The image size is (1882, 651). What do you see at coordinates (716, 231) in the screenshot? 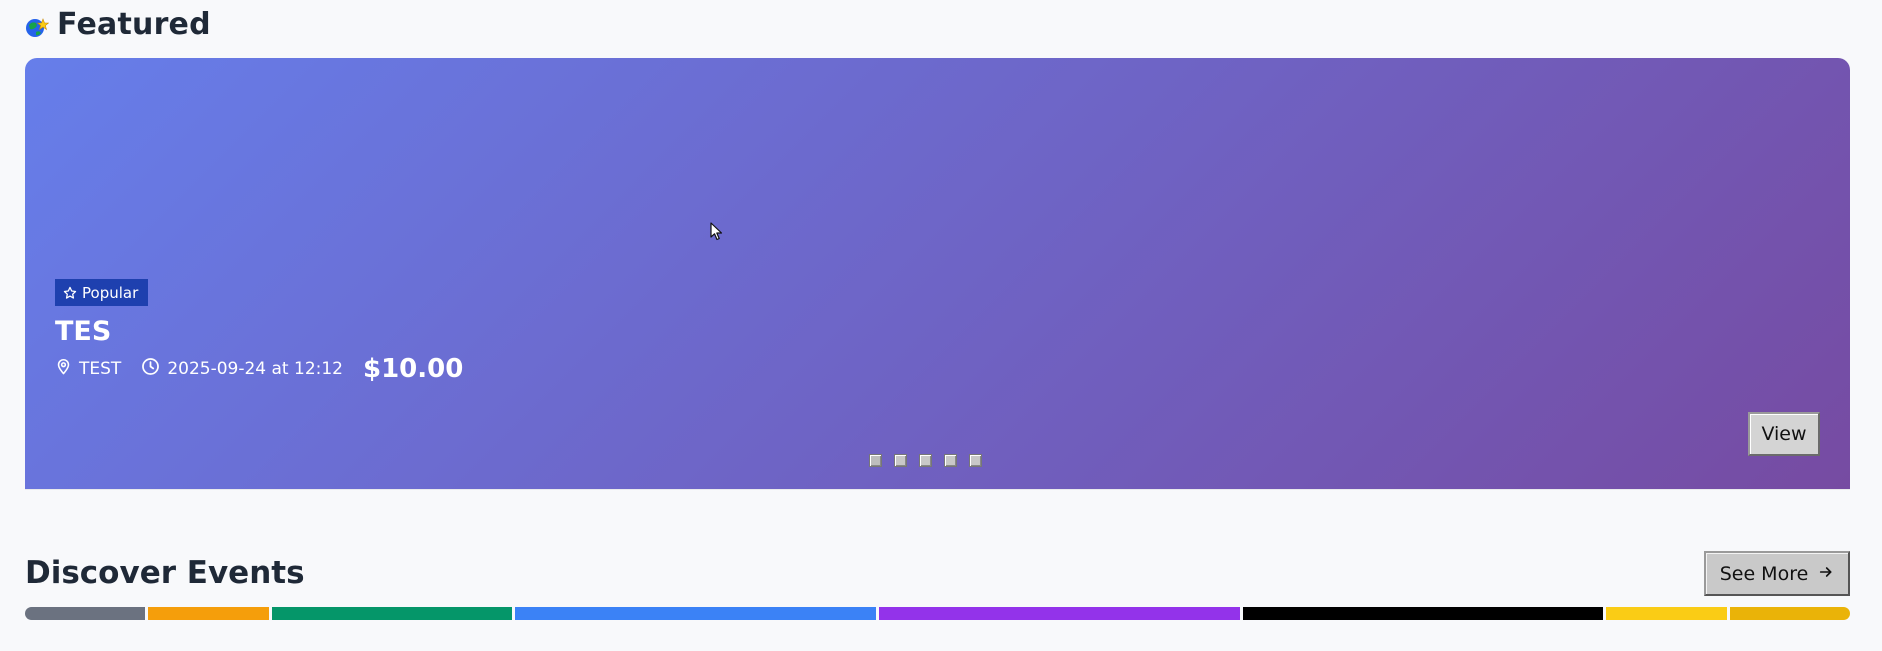
I see `mouse-cursor-icon` at bounding box center [716, 231].